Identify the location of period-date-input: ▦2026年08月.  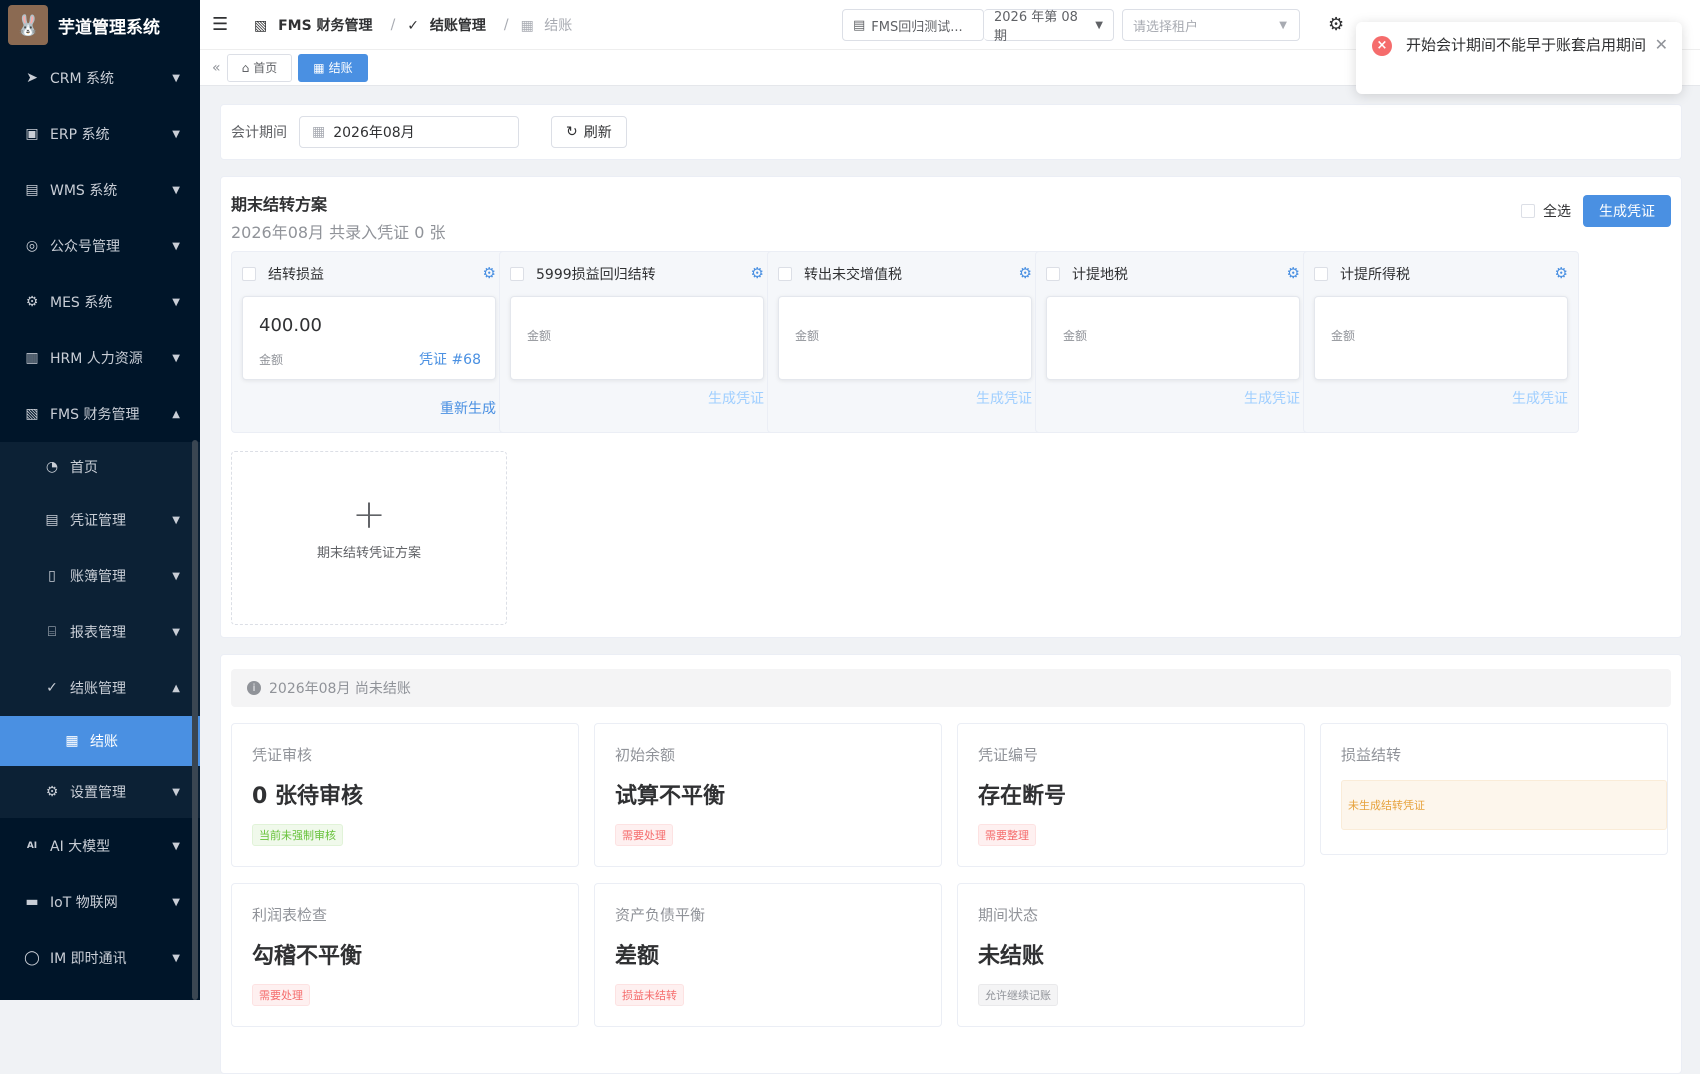
(409, 132).